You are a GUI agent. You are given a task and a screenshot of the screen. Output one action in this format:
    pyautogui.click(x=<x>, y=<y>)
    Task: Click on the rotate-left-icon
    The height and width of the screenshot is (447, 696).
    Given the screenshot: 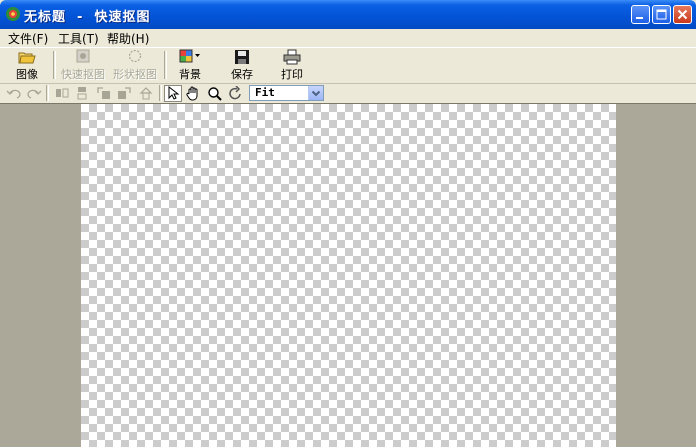 What is the action you would take?
    pyautogui.click(x=103, y=93)
    